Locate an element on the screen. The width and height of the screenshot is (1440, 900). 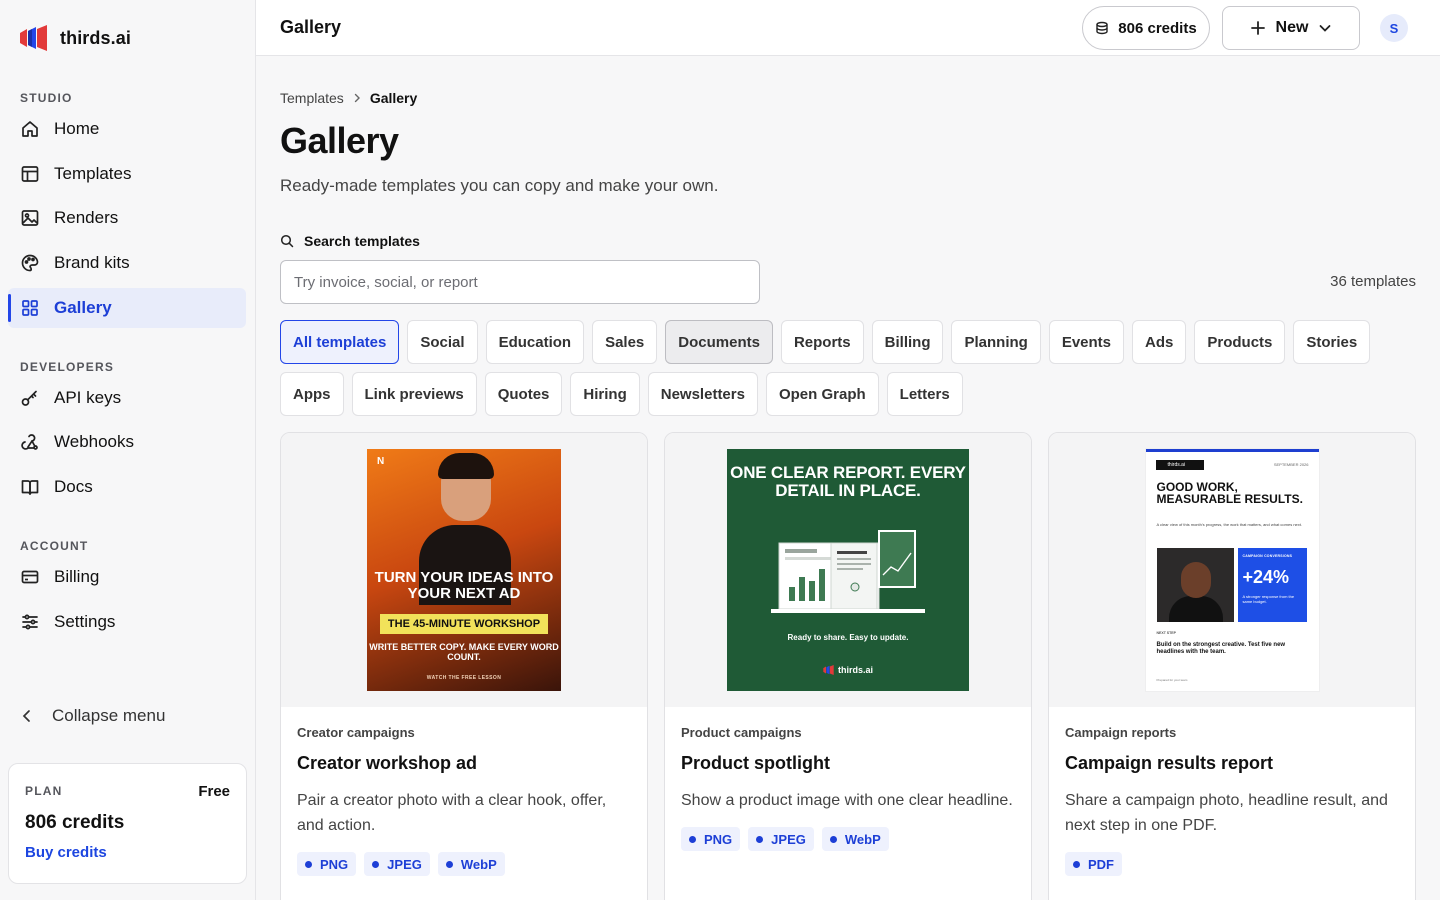
sidebar-item-home: Home is located at coordinates (127, 129).